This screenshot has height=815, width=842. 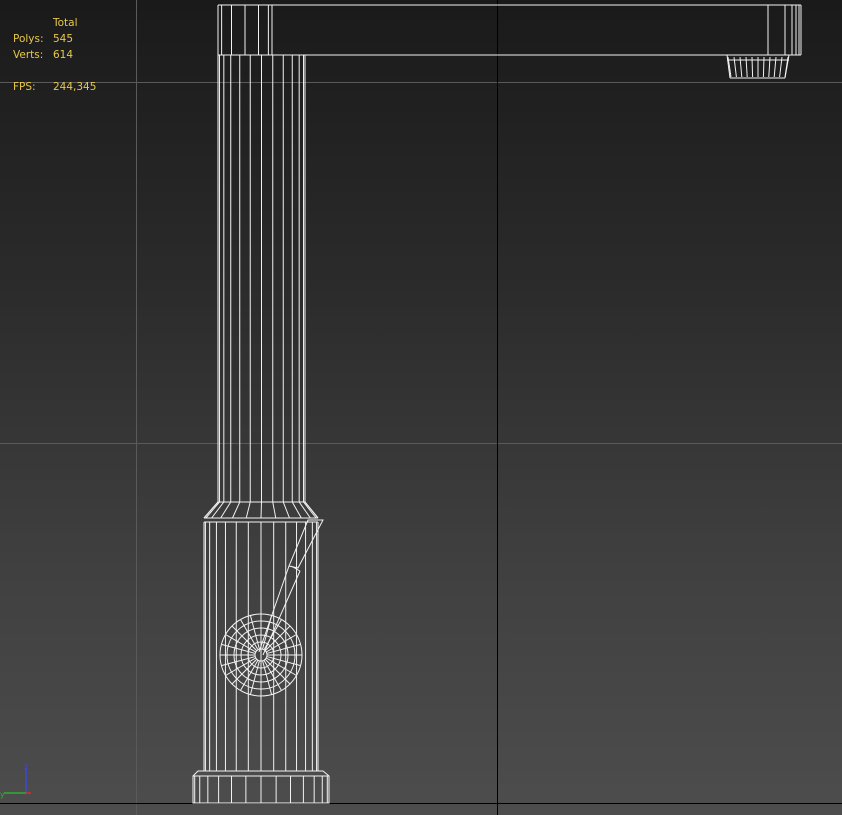 What do you see at coordinates (15, 780) in the screenshot?
I see `axis-gizmo-icon: z y` at bounding box center [15, 780].